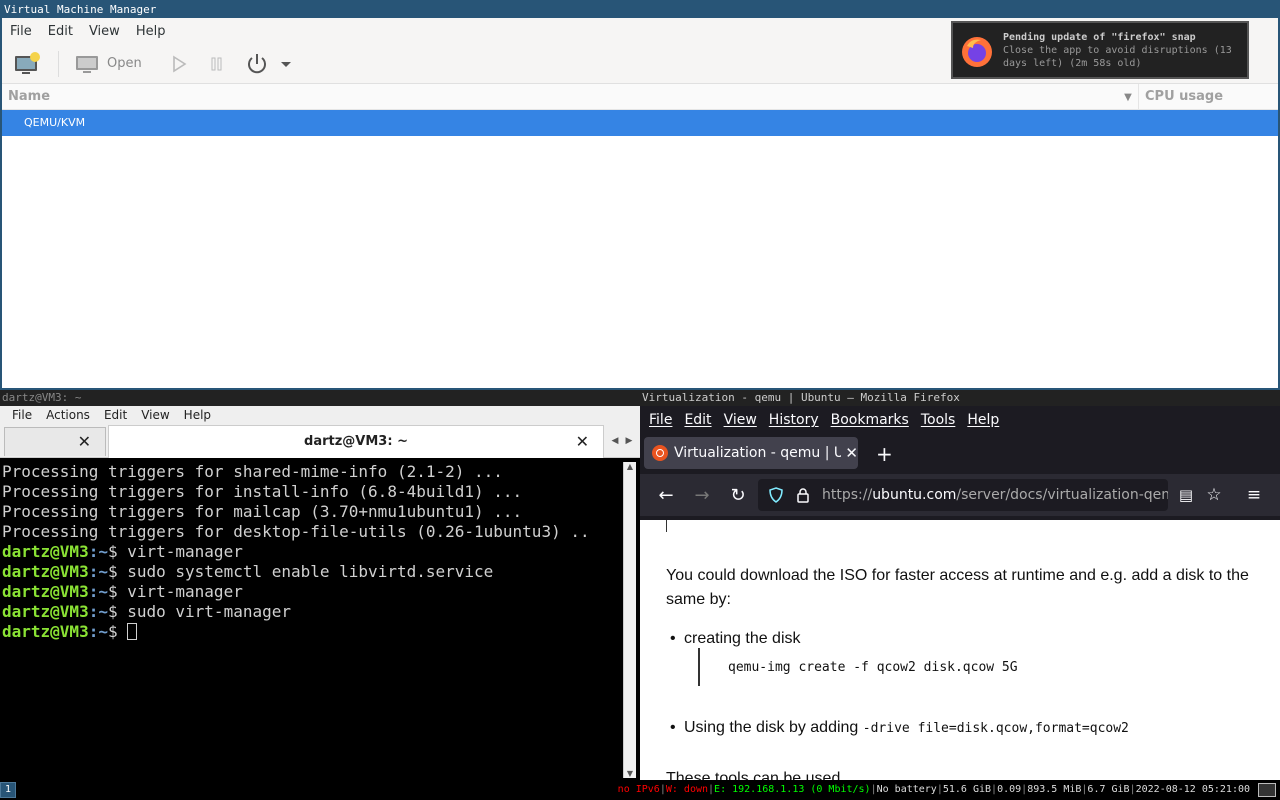 The width and height of the screenshot is (1280, 800). Describe the element at coordinates (938, 420) in the screenshot. I see `ff-menu-tools: Tools` at that location.